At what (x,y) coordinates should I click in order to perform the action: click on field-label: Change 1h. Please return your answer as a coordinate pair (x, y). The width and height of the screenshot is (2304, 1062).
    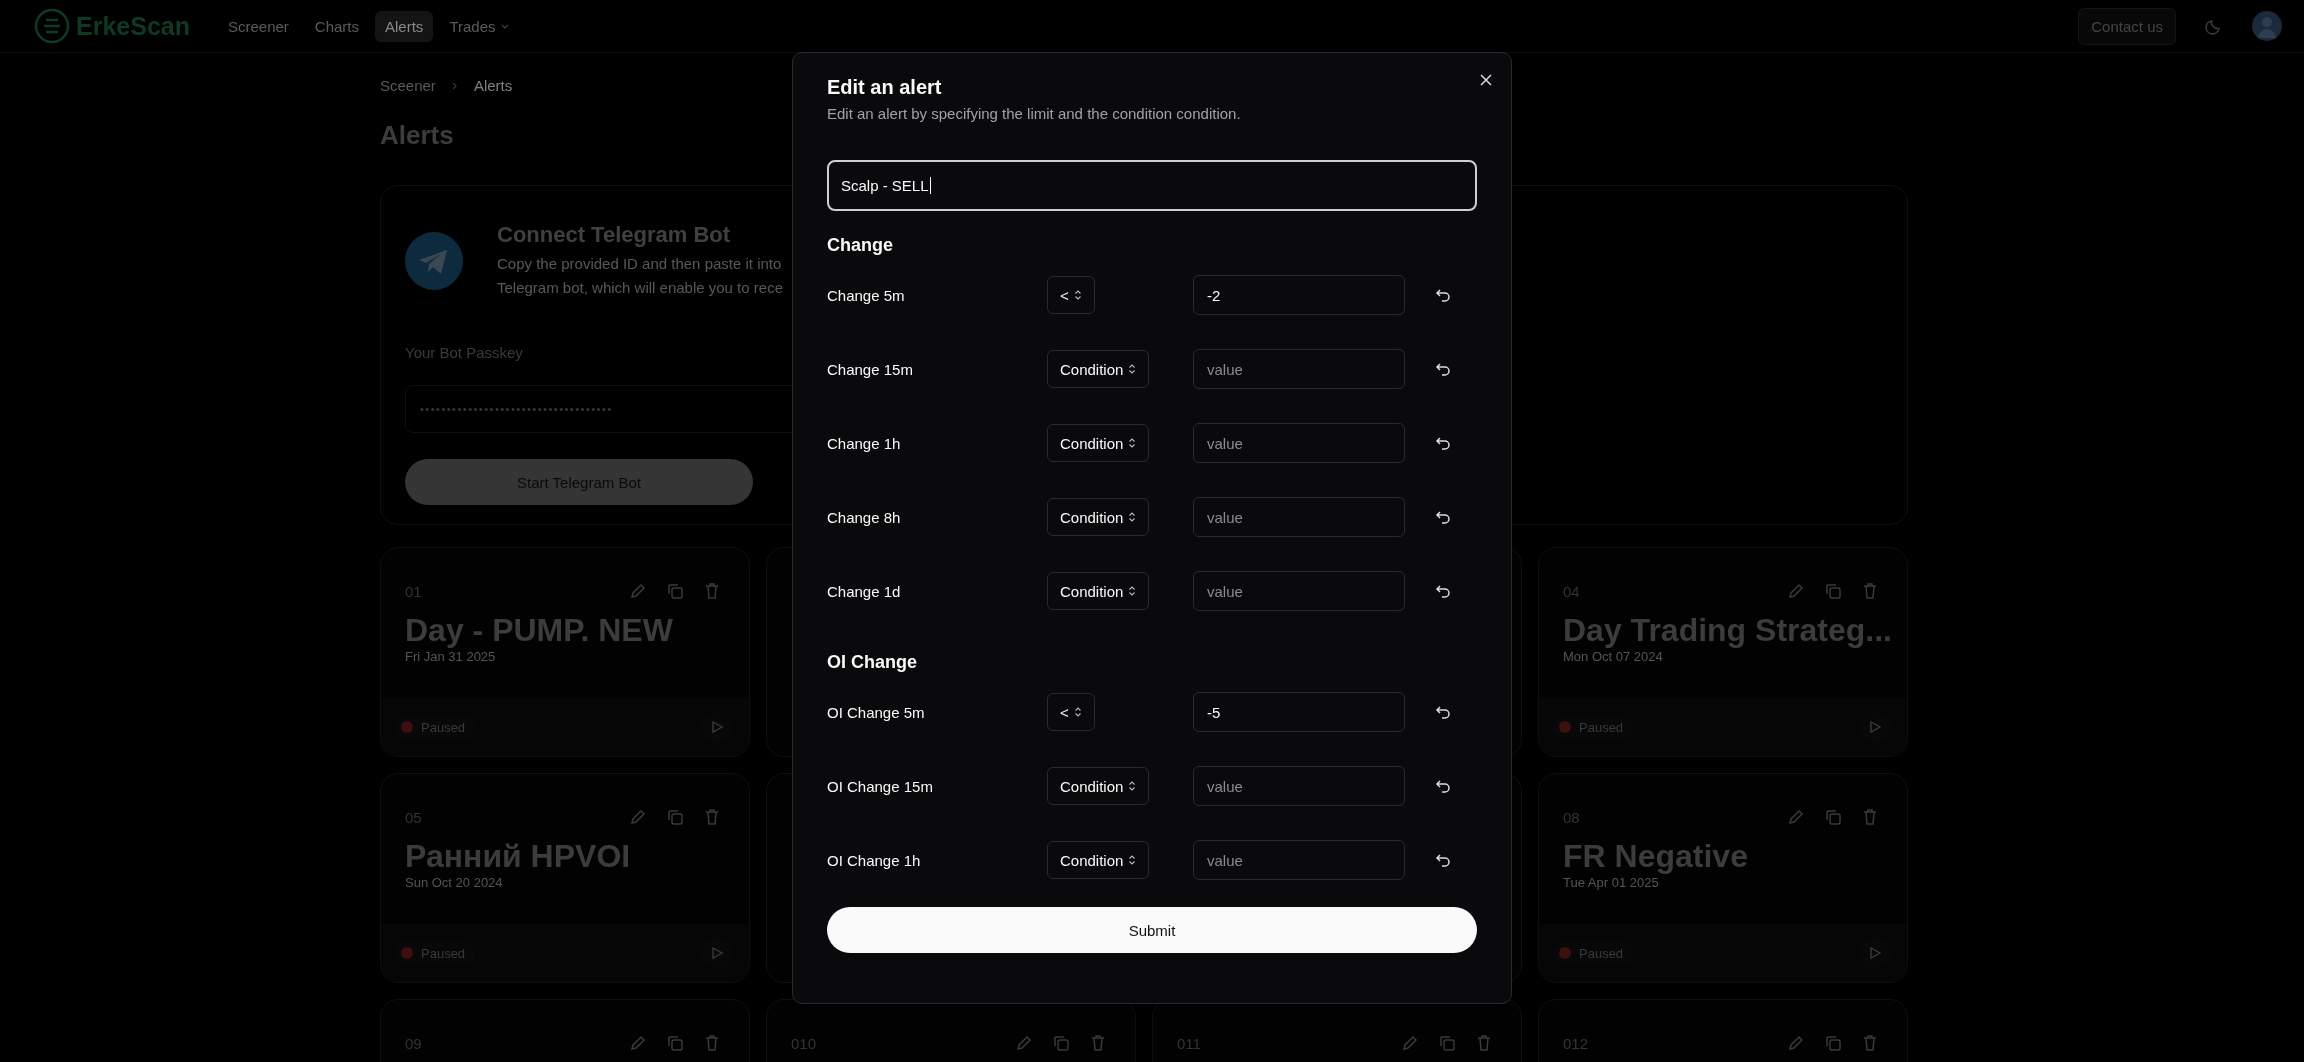
    Looking at the image, I should click on (864, 443).